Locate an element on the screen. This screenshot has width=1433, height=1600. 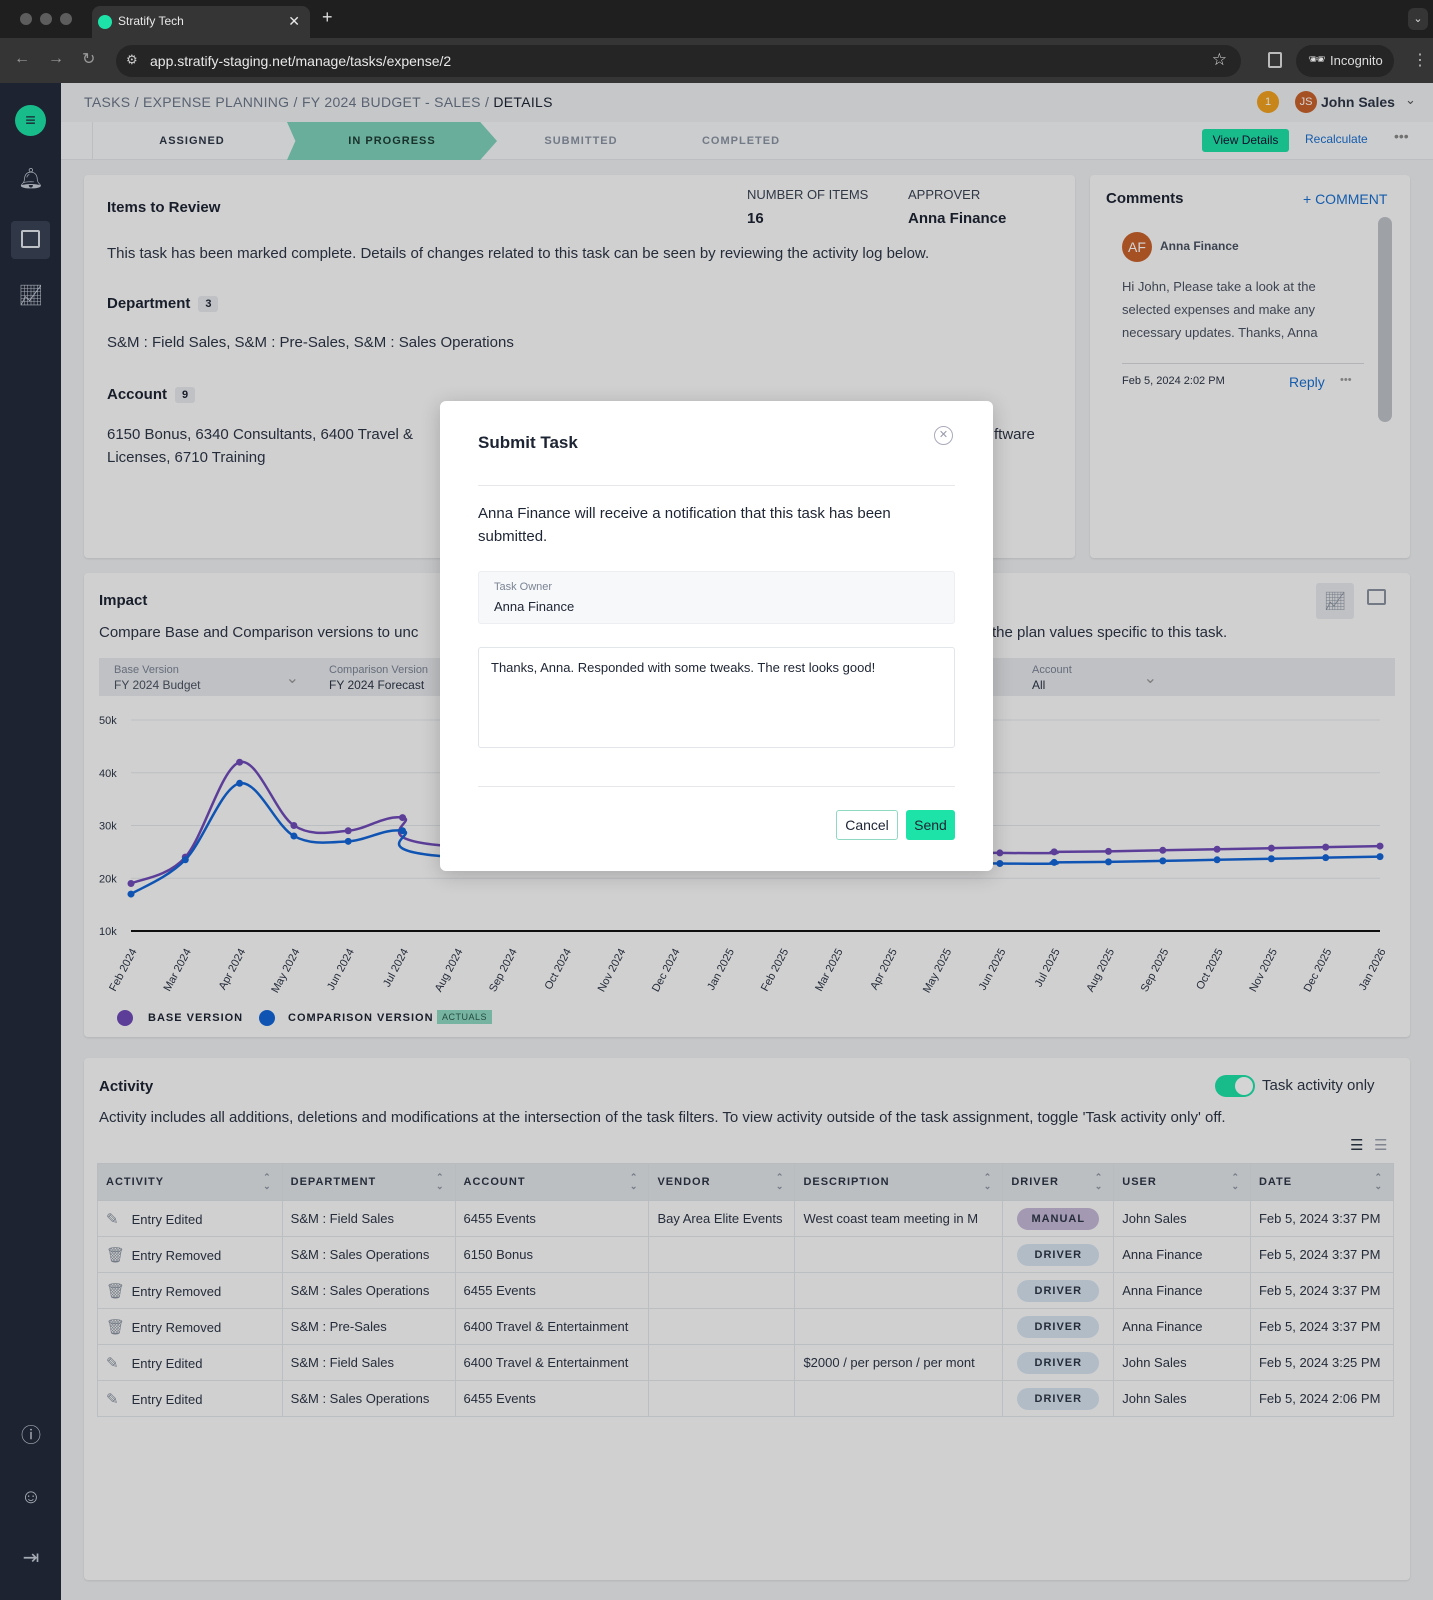
bookmark-star-icon: ☆ is located at coordinates (1219, 60).